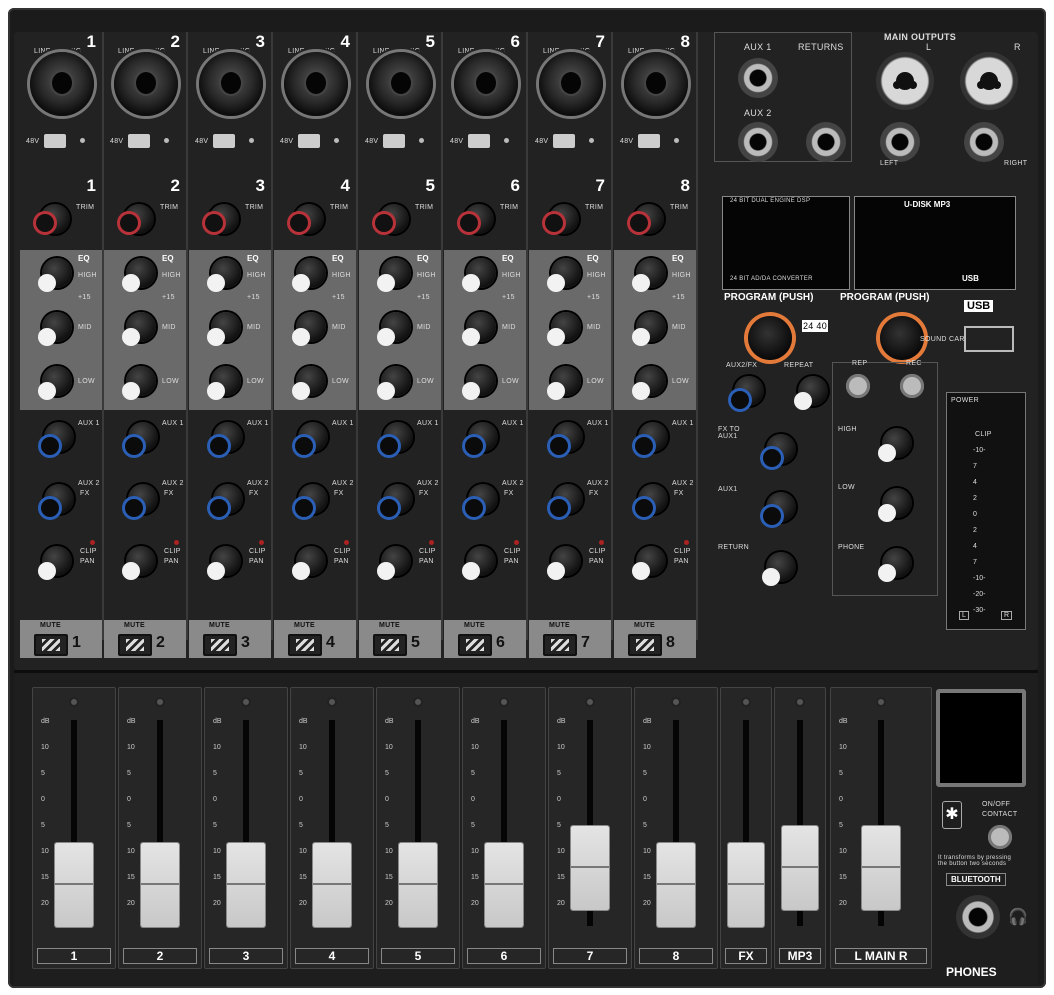 Image resolution: width=1054 pixels, height=995 pixels. What do you see at coordinates (895, 565) in the screenshot?
I see `phone-knob` at bounding box center [895, 565].